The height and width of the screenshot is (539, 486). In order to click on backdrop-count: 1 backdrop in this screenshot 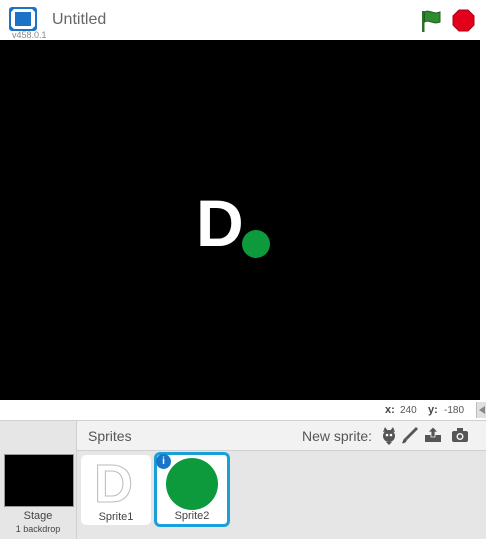, I will do `click(38, 529)`.